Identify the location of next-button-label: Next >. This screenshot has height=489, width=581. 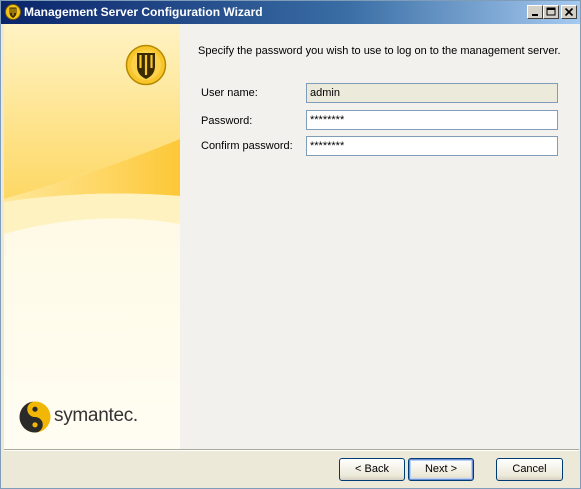
(441, 469).